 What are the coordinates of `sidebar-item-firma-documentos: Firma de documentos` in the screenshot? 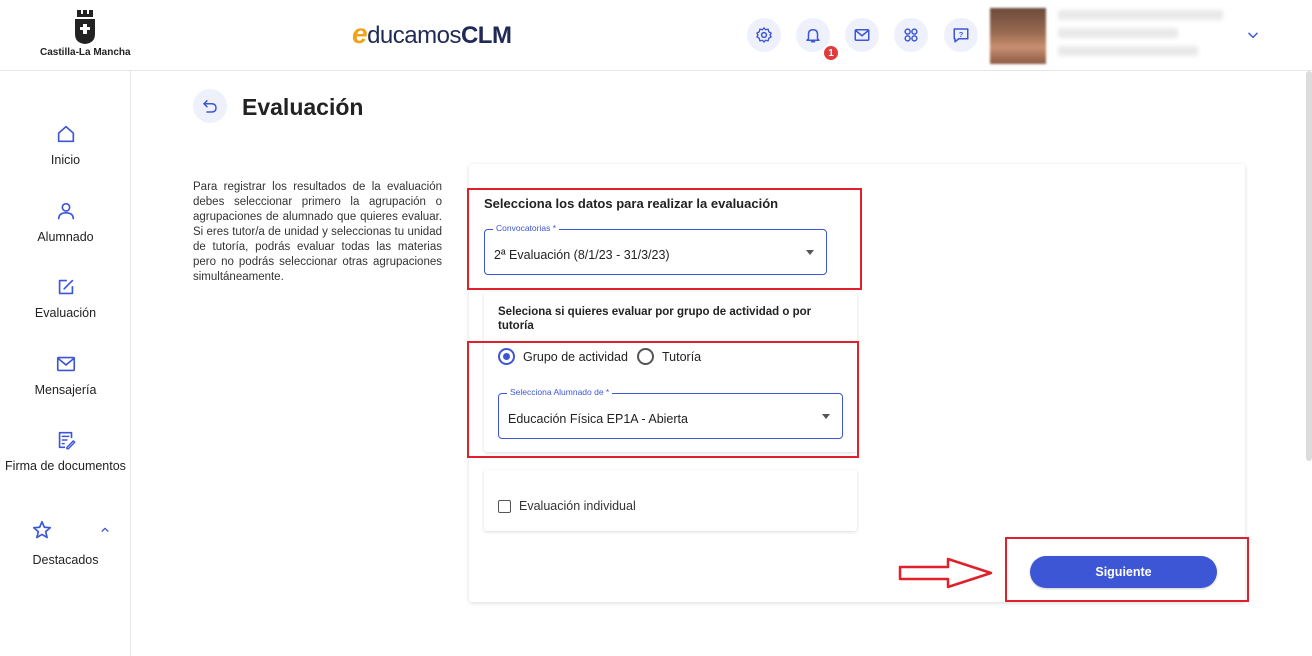 It's located at (65, 451).